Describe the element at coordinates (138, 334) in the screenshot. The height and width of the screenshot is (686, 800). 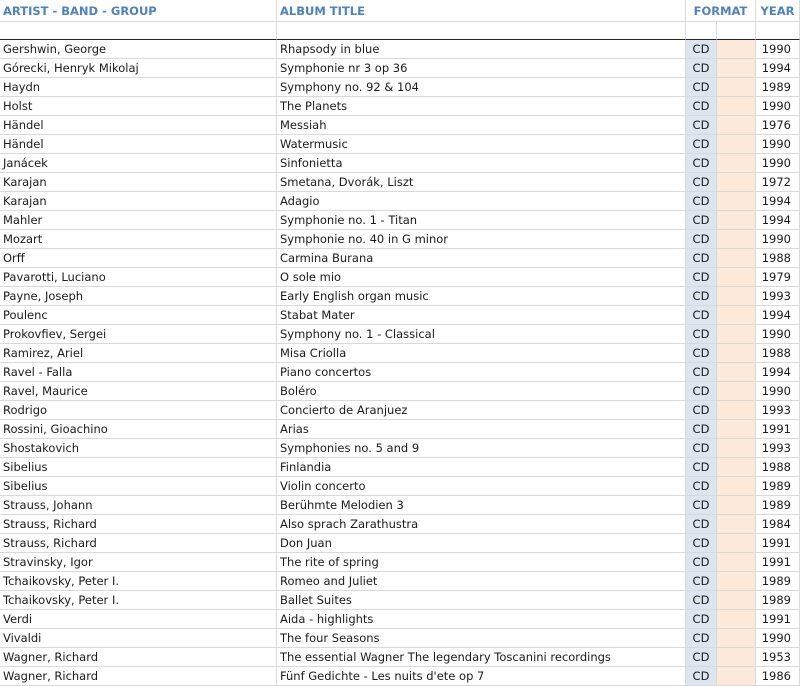
I see `artist-cell: Prokovfiev, Sergei` at that location.